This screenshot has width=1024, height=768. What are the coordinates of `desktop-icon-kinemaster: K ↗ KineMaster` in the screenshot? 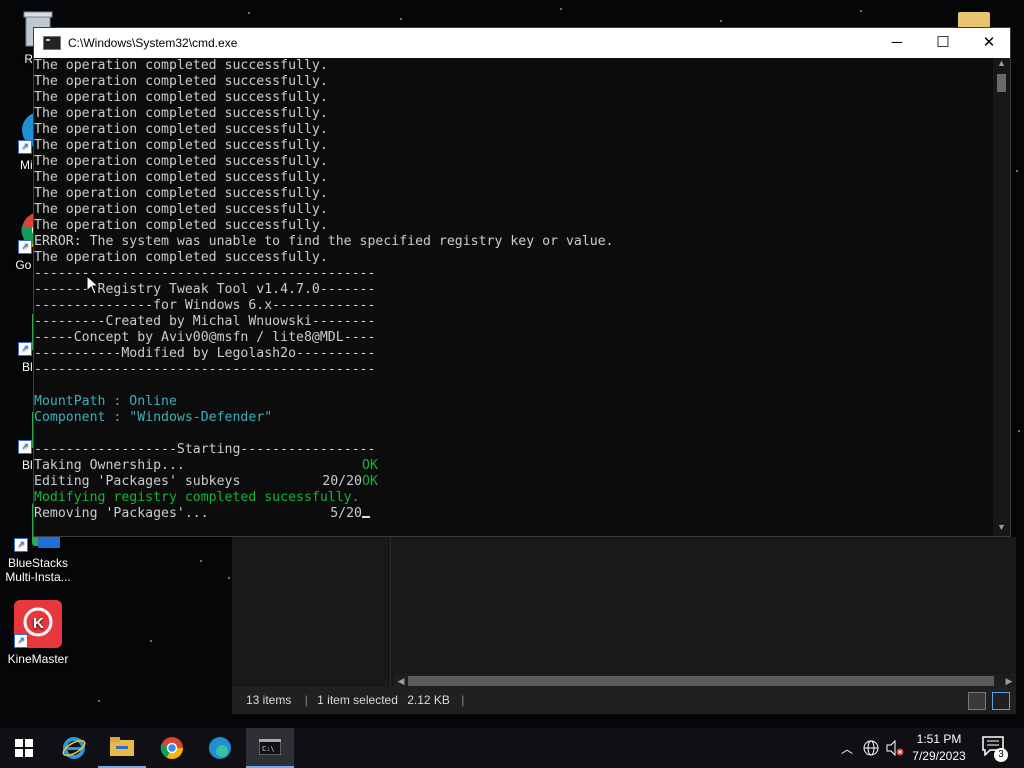 It's located at (38, 633).